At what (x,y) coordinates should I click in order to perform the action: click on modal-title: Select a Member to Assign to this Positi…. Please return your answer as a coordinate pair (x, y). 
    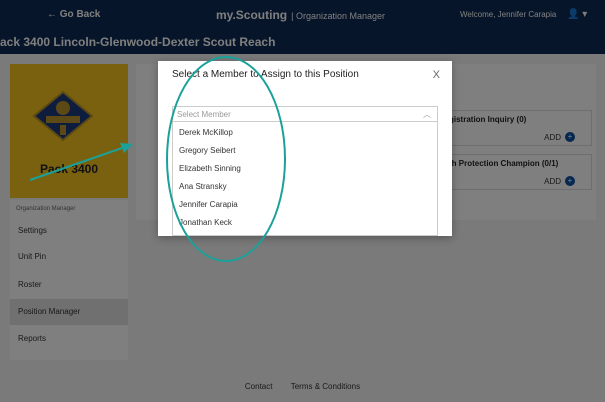
    Looking at the image, I should click on (265, 74).